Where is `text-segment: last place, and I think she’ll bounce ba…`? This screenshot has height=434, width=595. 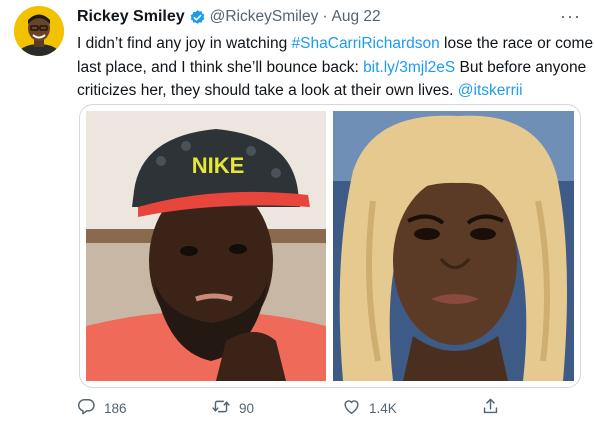 text-segment: last place, and I think she’ll bounce ba… is located at coordinates (220, 67).